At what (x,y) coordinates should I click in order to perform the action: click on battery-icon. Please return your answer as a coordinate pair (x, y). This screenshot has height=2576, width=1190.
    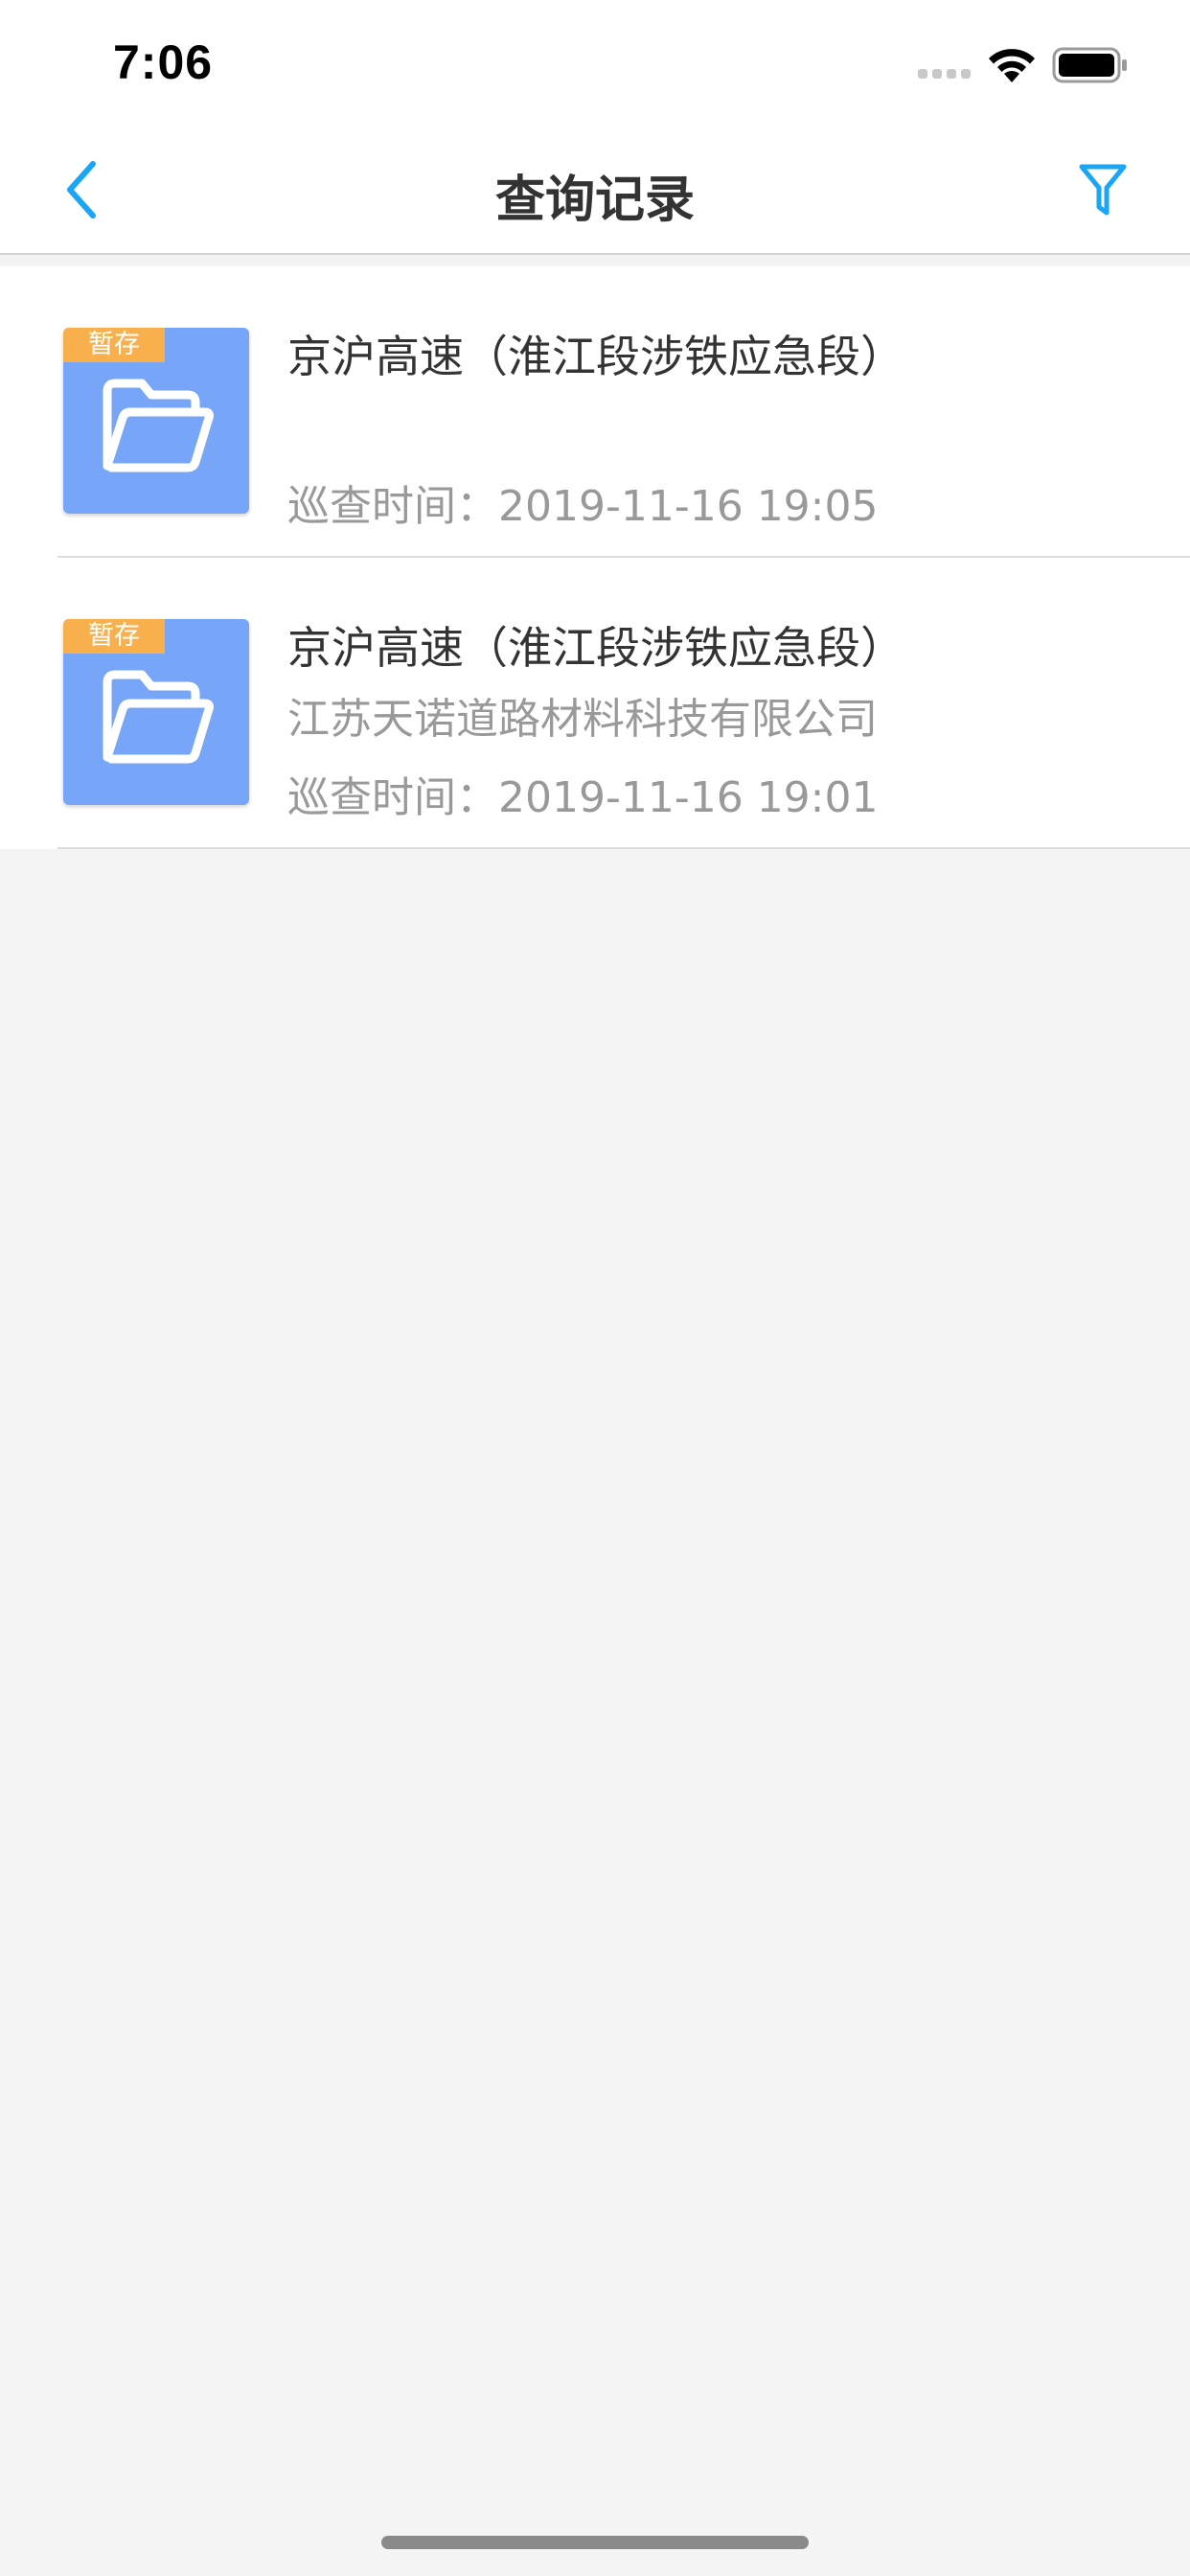
    Looking at the image, I should click on (1090, 65).